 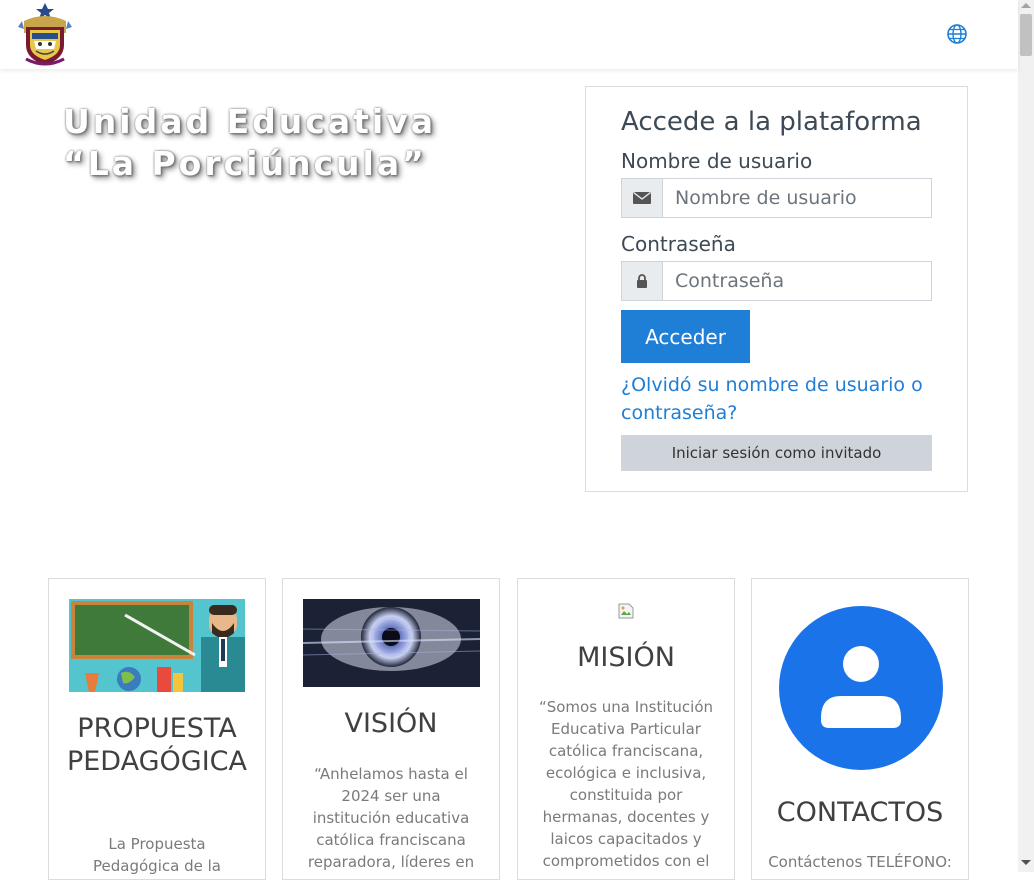 What do you see at coordinates (157, 645) in the screenshot?
I see `teacher-illustration` at bounding box center [157, 645].